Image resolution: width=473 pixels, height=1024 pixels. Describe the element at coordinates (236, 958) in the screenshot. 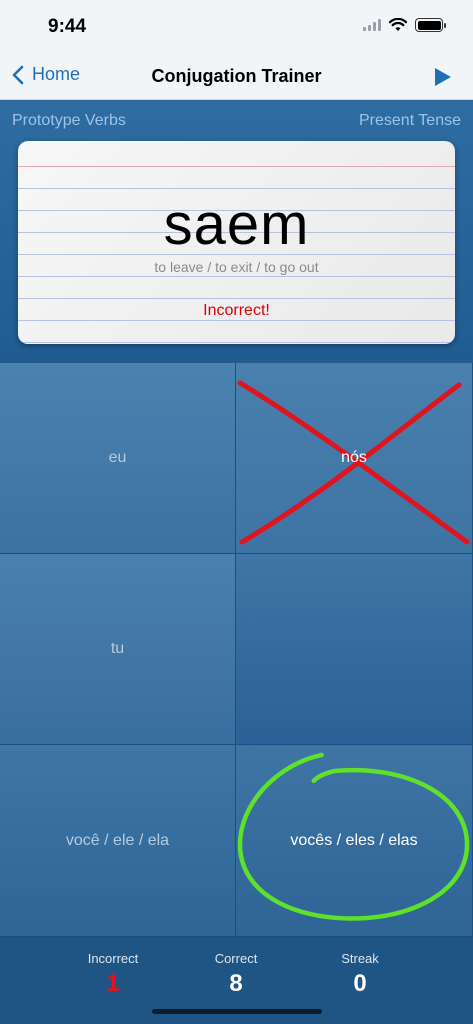

I see `stat-correct-label: Correct` at that location.